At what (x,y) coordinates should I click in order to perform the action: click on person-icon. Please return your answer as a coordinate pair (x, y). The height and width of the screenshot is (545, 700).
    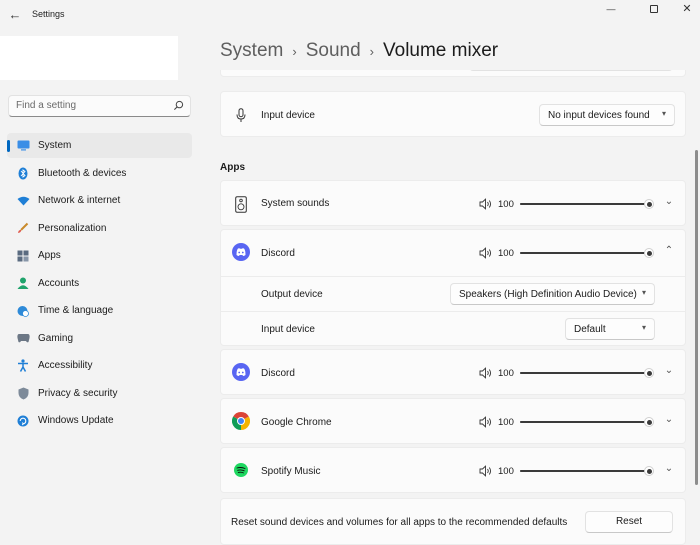
    Looking at the image, I should click on (23, 283).